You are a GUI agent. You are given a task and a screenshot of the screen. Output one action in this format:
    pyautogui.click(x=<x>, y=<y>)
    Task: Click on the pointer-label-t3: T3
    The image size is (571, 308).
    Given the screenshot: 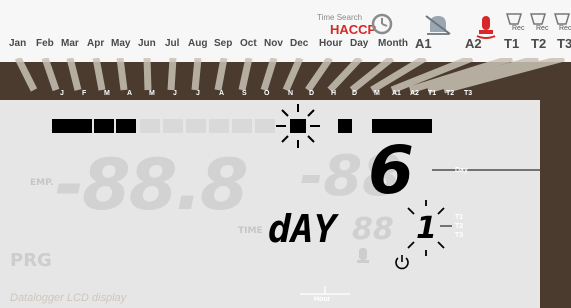 What is the action you would take?
    pyautogui.click(x=459, y=235)
    